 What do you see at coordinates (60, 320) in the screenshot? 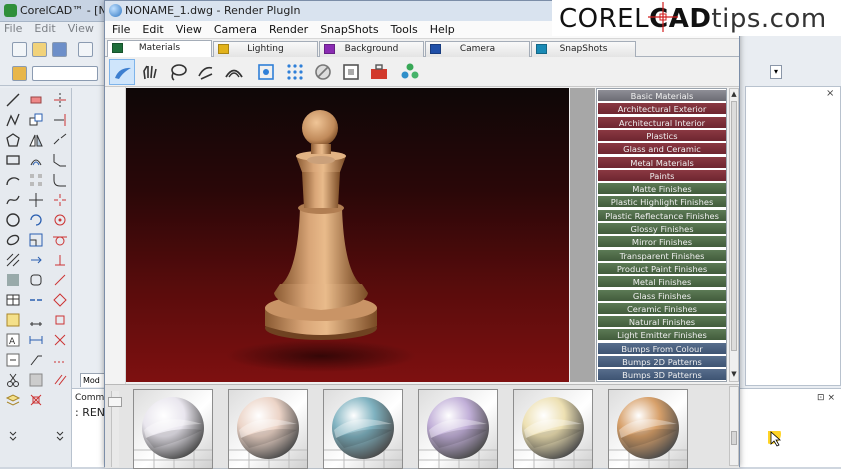
I see `snap-insertion-icon` at bounding box center [60, 320].